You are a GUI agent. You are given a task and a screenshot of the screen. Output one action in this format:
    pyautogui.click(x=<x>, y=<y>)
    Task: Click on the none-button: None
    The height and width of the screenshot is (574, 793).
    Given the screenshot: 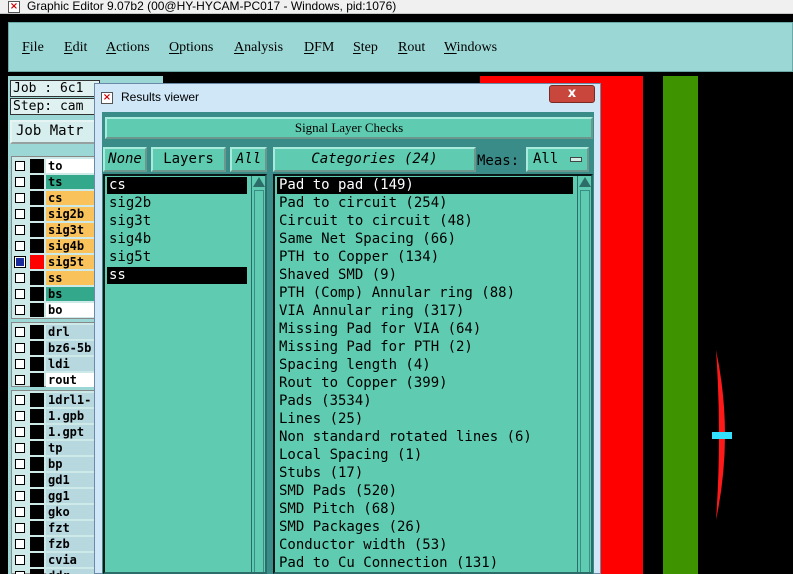 What is the action you would take?
    pyautogui.click(x=125, y=159)
    